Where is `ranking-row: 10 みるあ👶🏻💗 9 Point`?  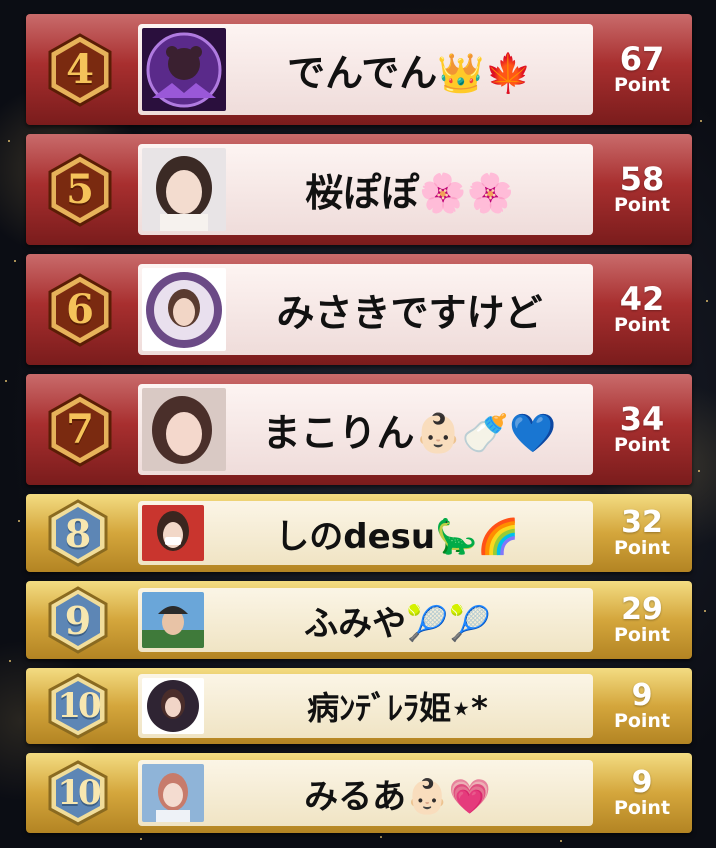
ranking-row: 10 みるあ👶🏻💗 9 Point is located at coordinates (359, 793).